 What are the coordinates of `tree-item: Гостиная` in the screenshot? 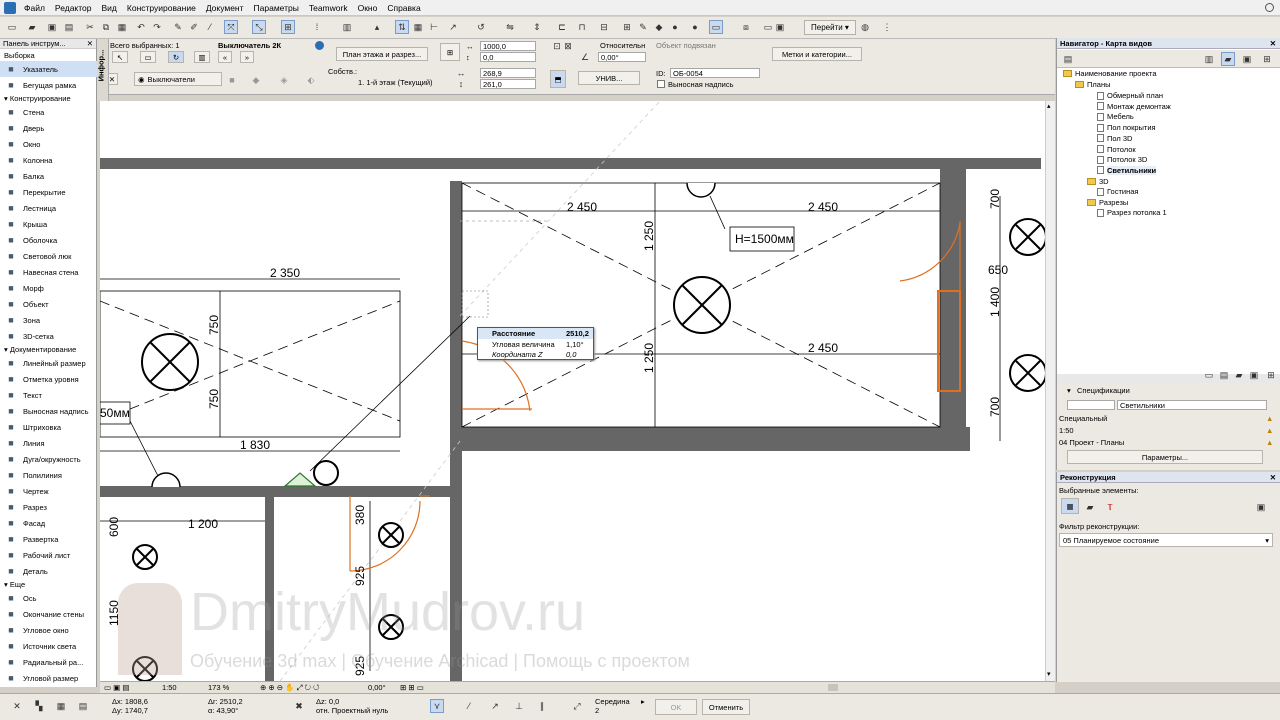 It's located at (1117, 191).